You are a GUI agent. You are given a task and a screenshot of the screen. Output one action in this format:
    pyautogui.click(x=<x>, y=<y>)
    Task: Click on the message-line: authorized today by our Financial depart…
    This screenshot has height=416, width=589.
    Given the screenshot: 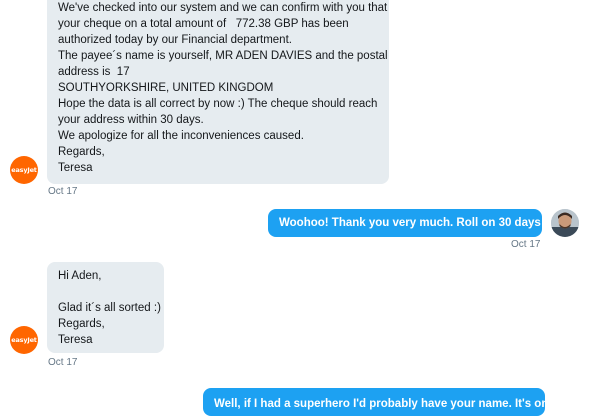 What is the action you would take?
    pyautogui.click(x=175, y=40)
    